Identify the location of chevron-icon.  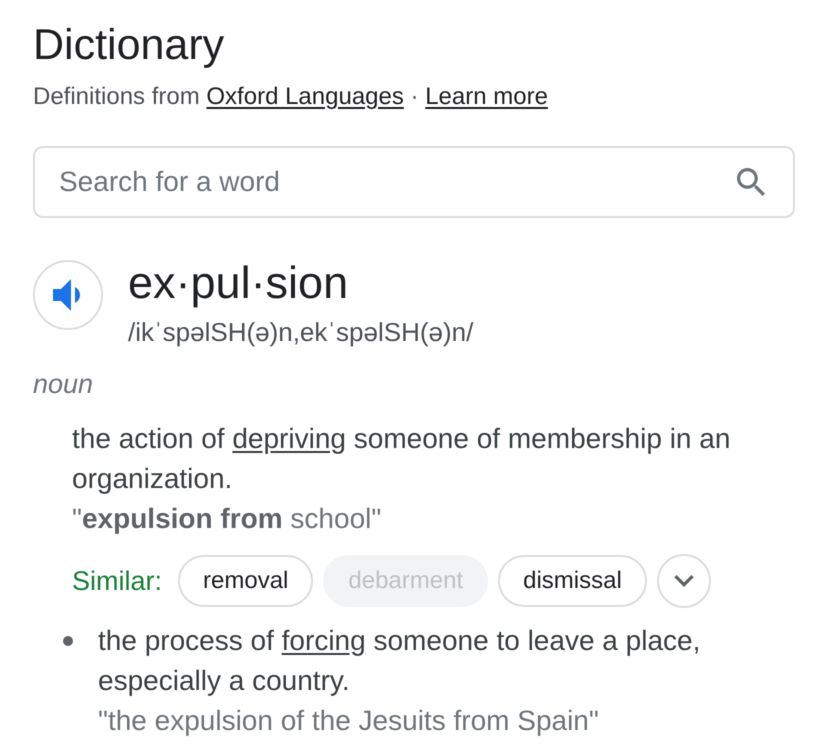
(684, 581).